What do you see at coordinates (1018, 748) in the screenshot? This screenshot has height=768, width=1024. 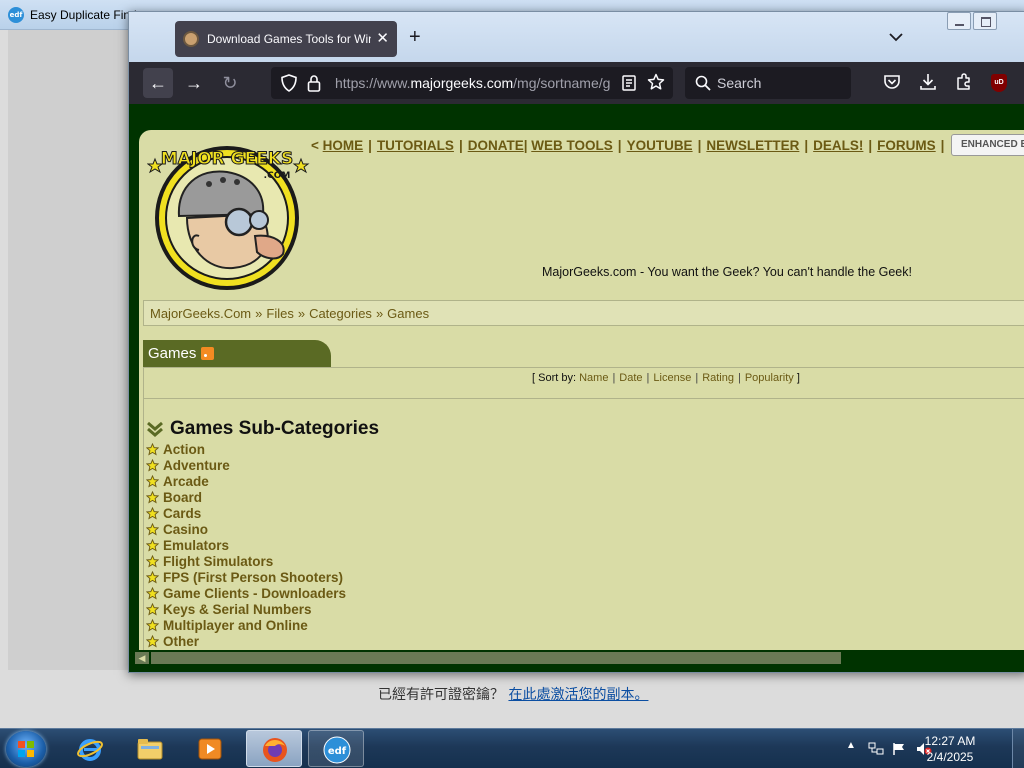 I see `show-desktop-button` at bounding box center [1018, 748].